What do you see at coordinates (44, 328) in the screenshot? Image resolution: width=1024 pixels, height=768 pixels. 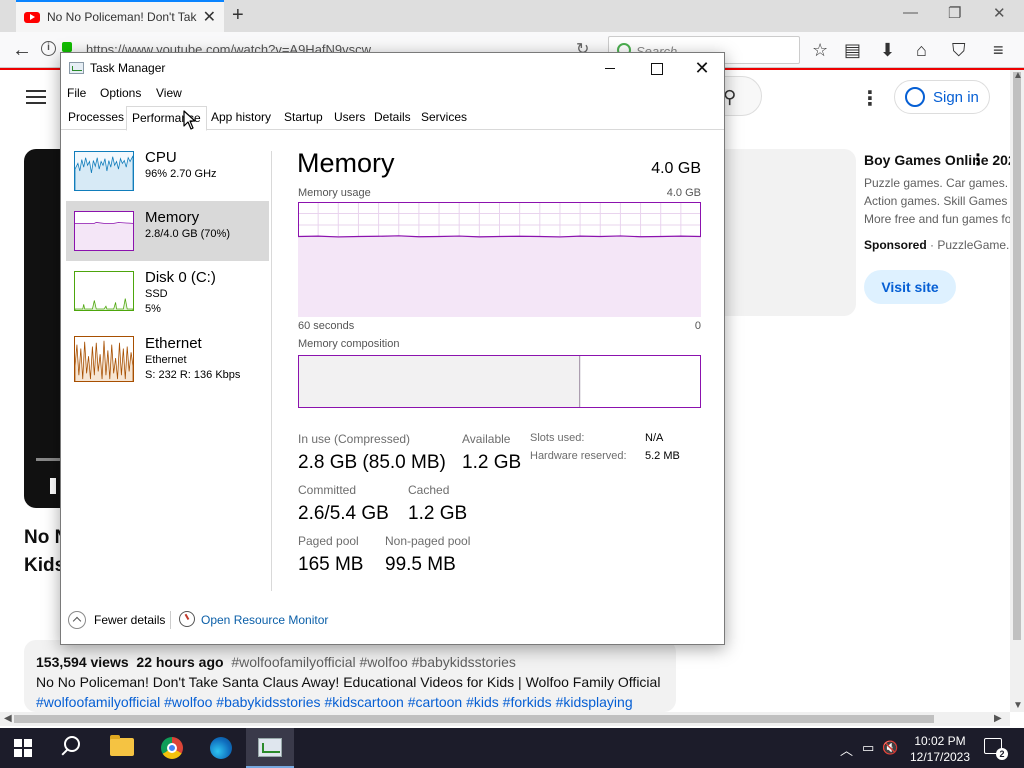 I see `video-player` at bounding box center [44, 328].